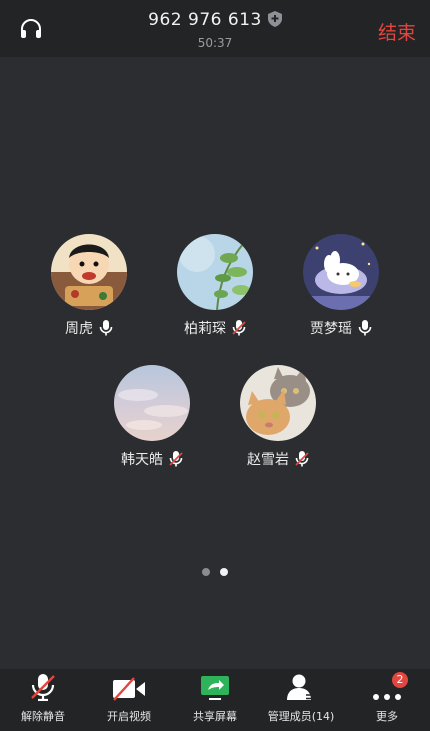 Image resolution: width=430 pixels, height=731 pixels. Describe the element at coordinates (387, 716) in the screenshot. I see `more-label: 更多` at that location.